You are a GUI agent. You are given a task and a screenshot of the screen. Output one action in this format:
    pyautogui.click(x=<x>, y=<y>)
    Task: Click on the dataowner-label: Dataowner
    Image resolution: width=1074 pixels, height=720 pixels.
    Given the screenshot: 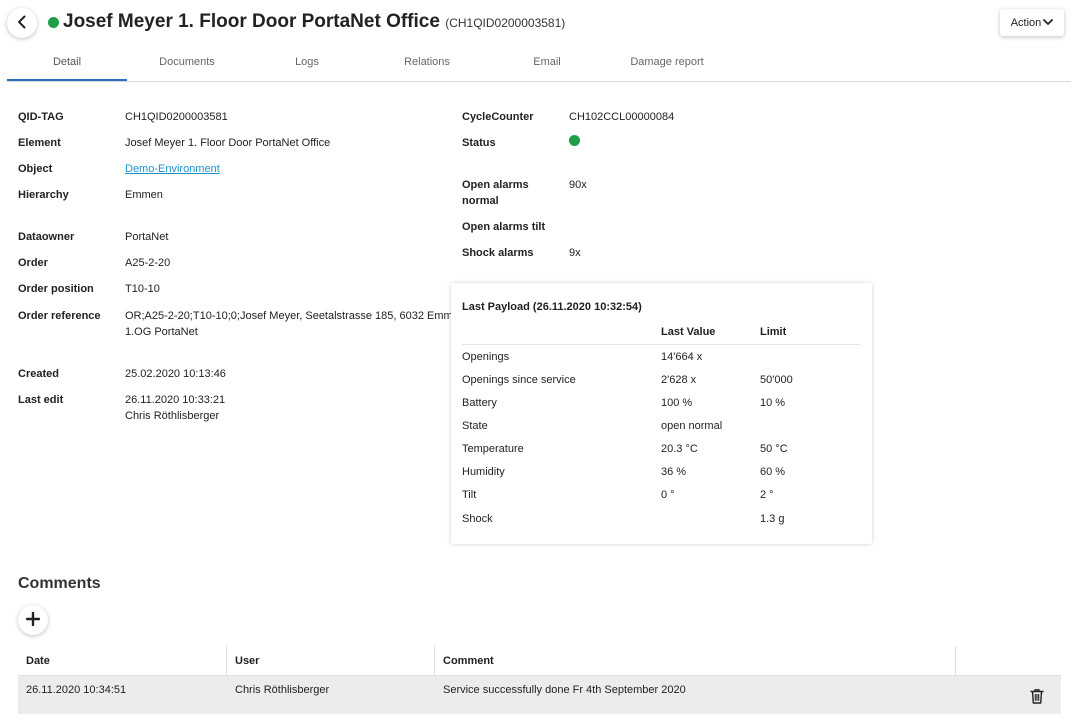 What is the action you would take?
    pyautogui.click(x=46, y=237)
    